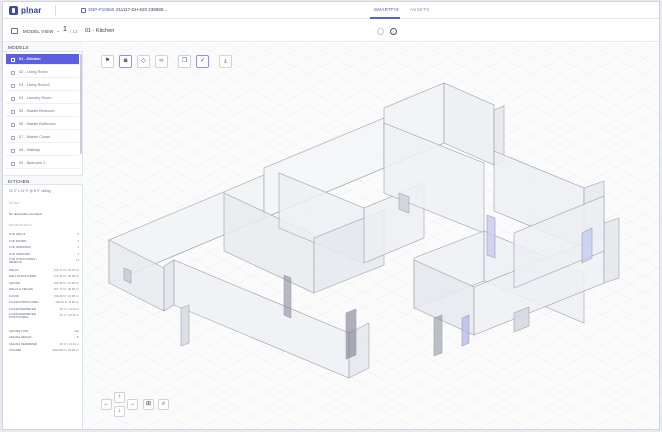 This screenshot has height=432, width=662. I want to click on arrow-left-icon: ←, so click(106, 404).